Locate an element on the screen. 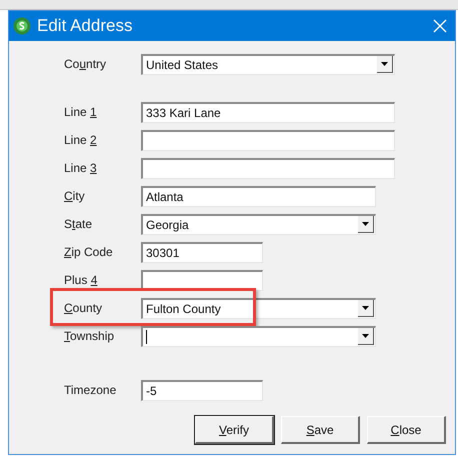 This screenshot has height=464, width=458. field-label: Zip Code is located at coordinates (89, 252).